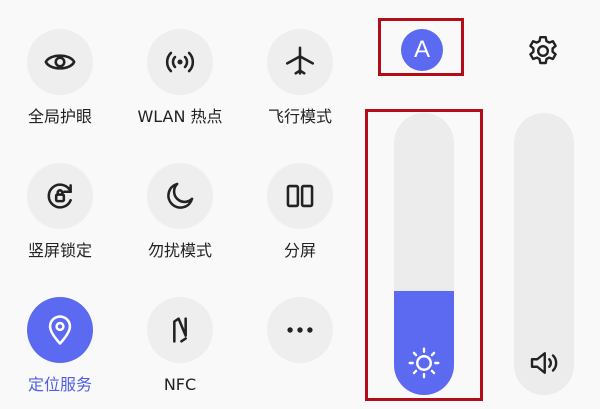 Image resolution: width=600 pixels, height=409 pixels. I want to click on volume-slider, so click(544, 254).